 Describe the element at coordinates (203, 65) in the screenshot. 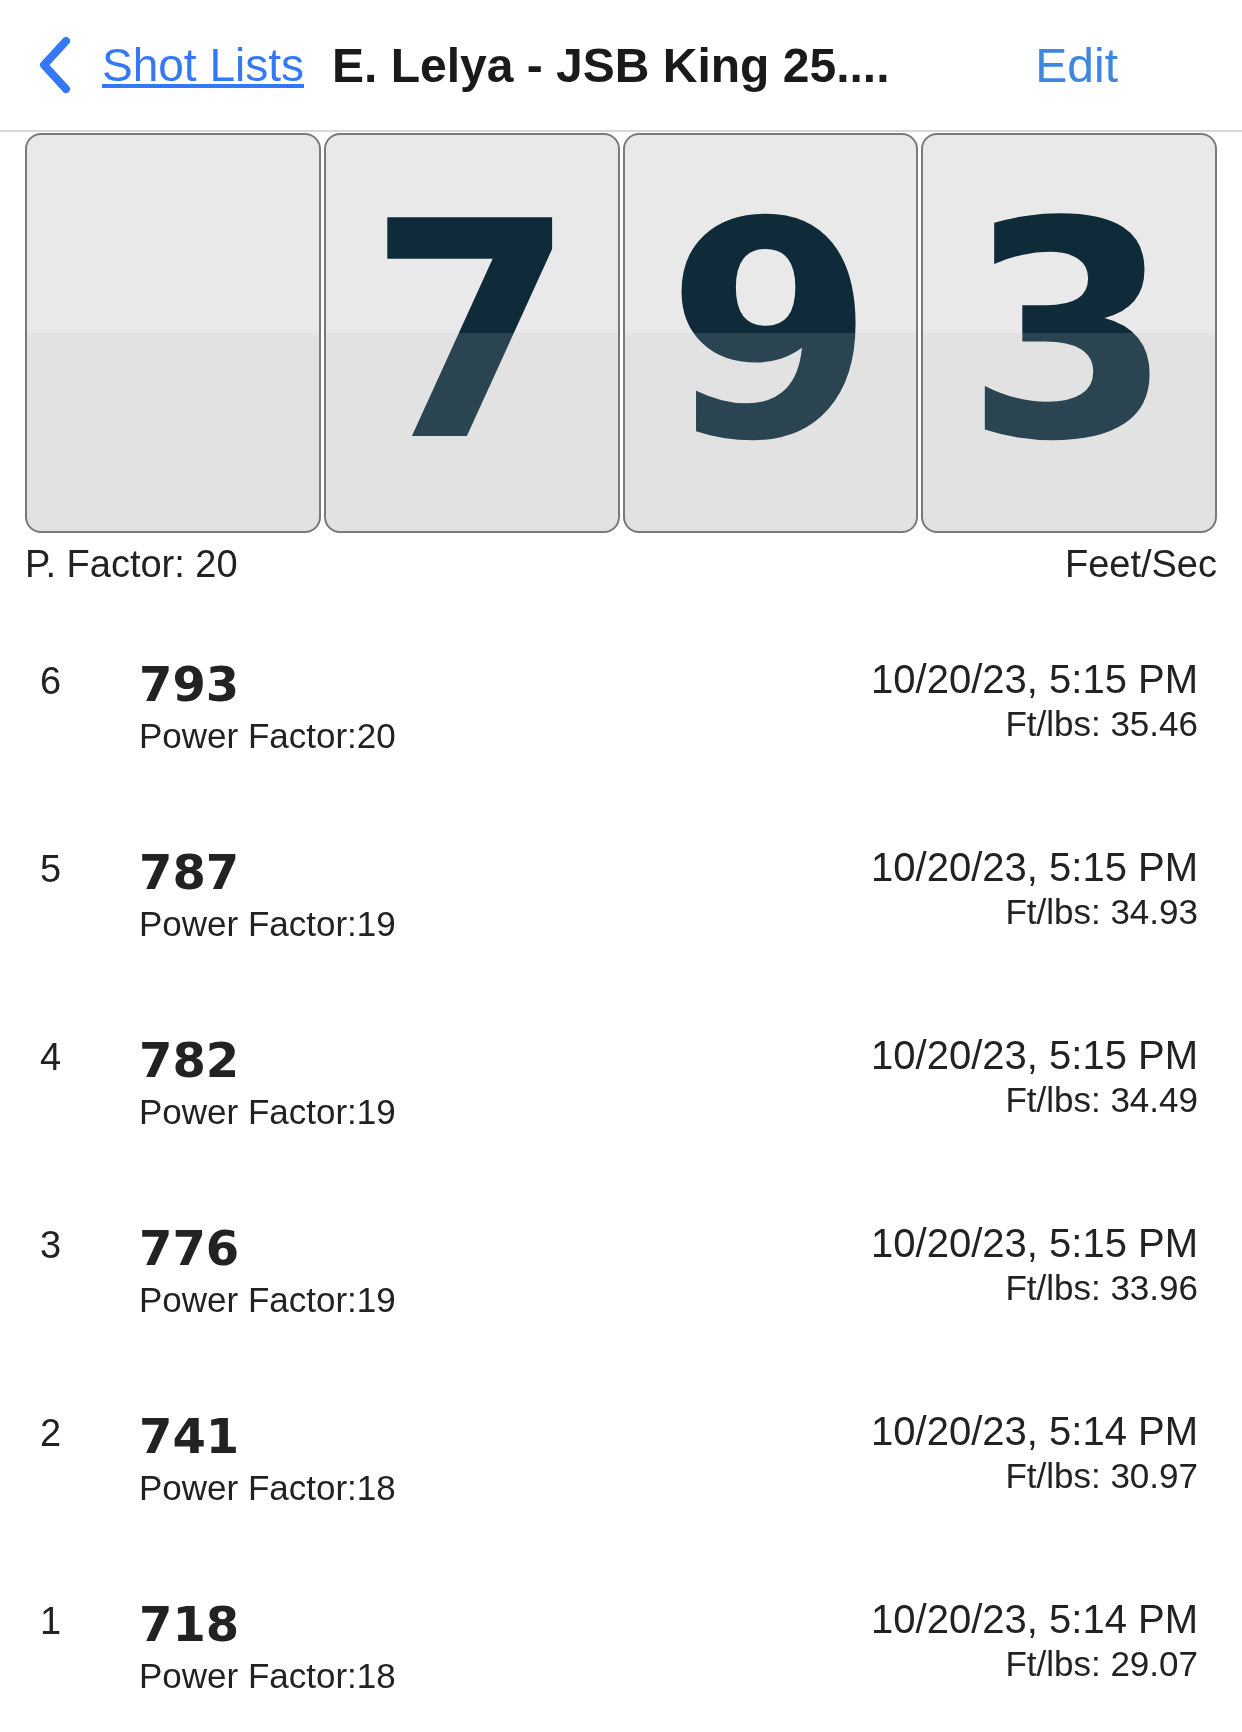

I see `back-link: Shot Lists` at that location.